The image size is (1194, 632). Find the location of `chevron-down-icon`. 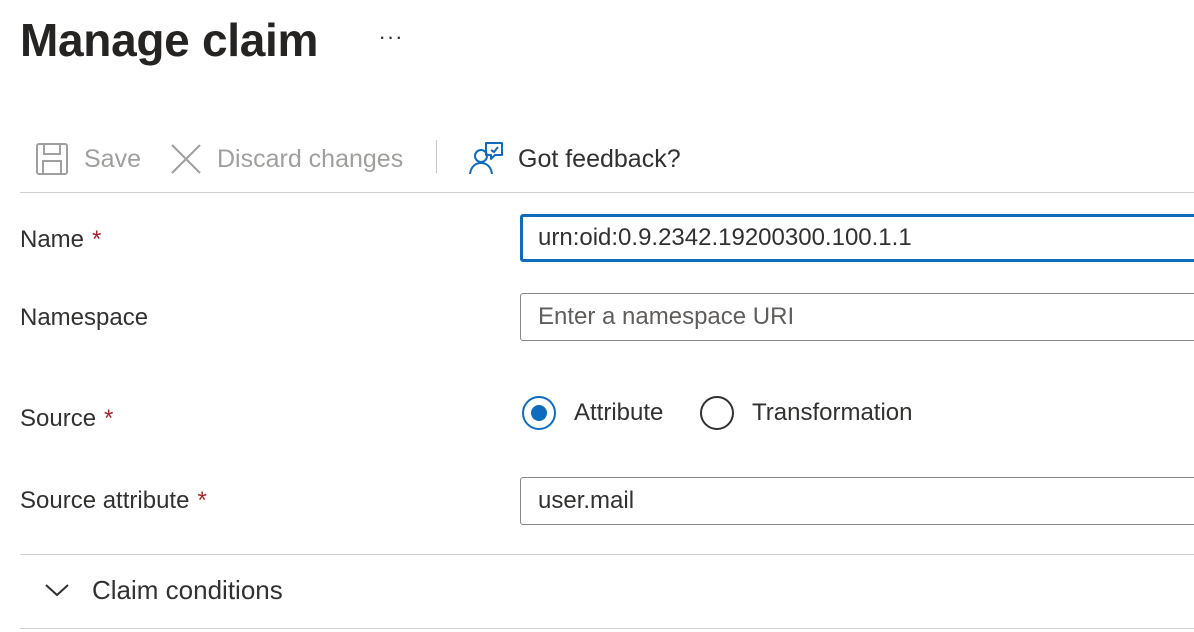

chevron-down-icon is located at coordinates (57, 590).